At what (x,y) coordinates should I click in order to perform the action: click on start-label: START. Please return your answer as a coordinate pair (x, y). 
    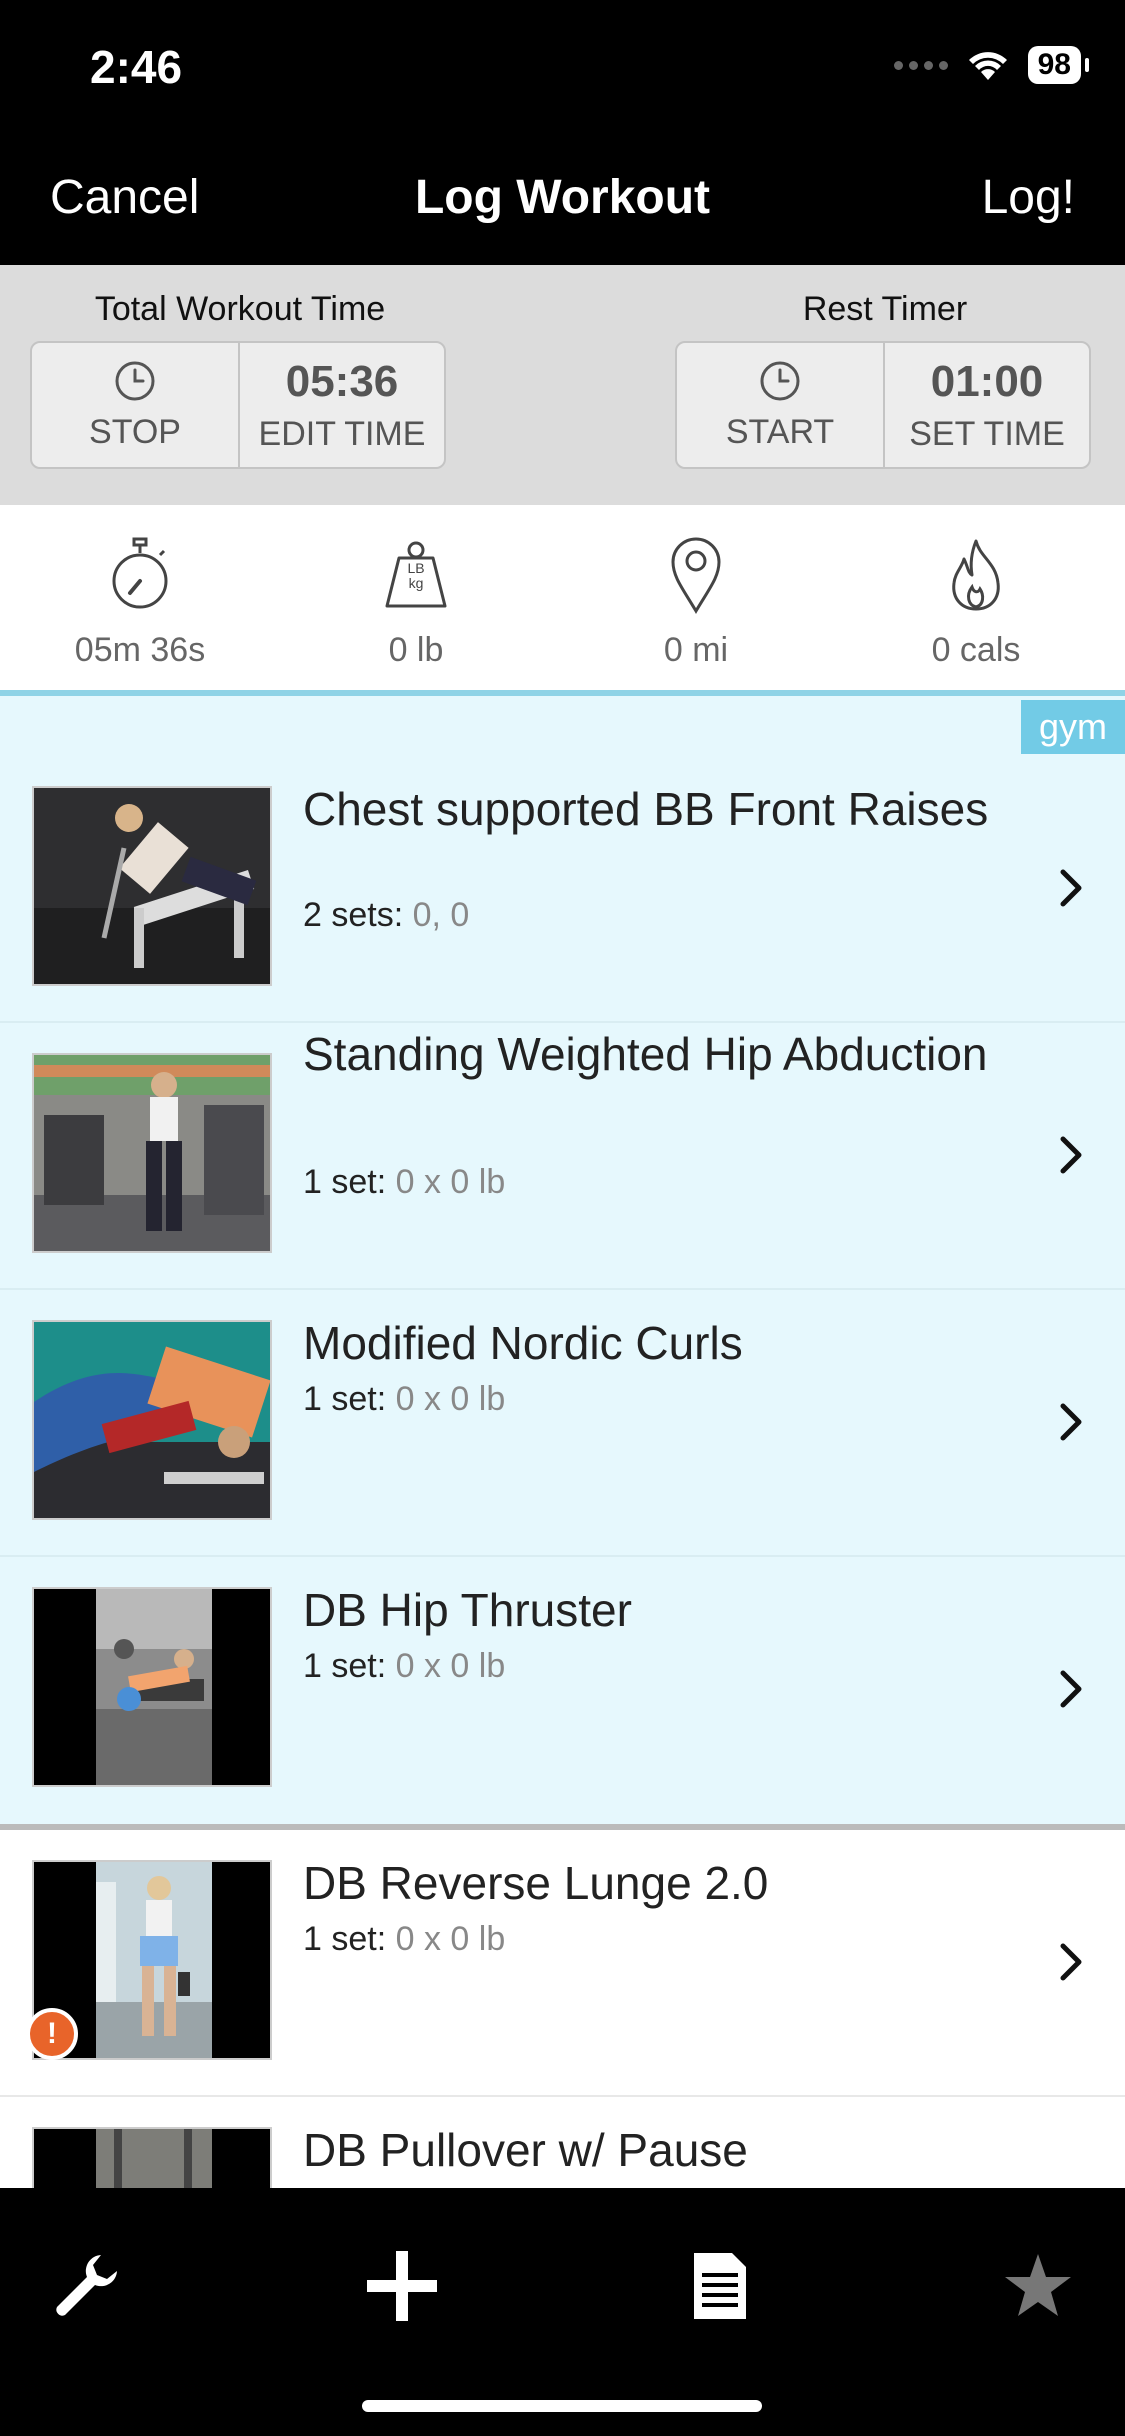
    Looking at the image, I should click on (780, 431).